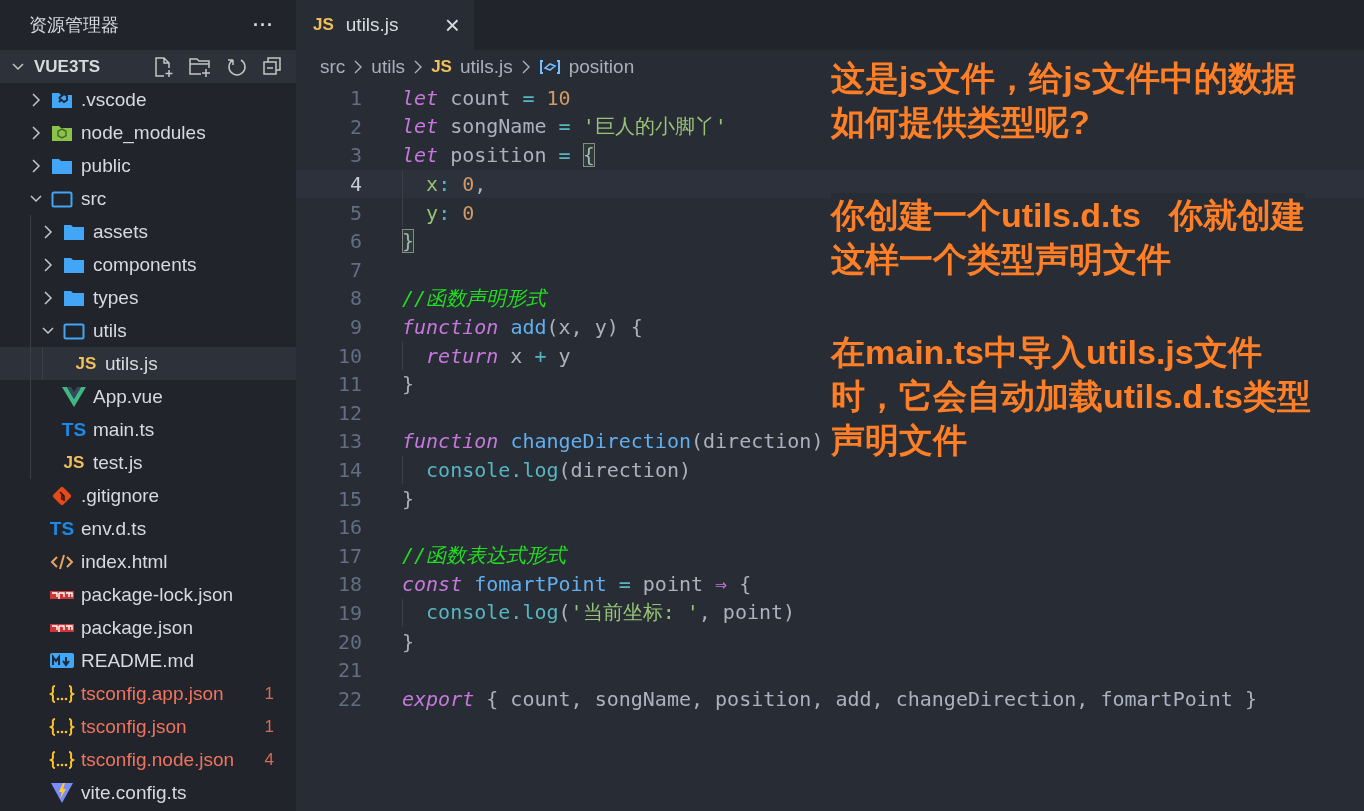 The image size is (1364, 811). What do you see at coordinates (829, 698) in the screenshot?
I see `code-line: export { count, songName, position, add, changeDirection, fomartPoint }` at bounding box center [829, 698].